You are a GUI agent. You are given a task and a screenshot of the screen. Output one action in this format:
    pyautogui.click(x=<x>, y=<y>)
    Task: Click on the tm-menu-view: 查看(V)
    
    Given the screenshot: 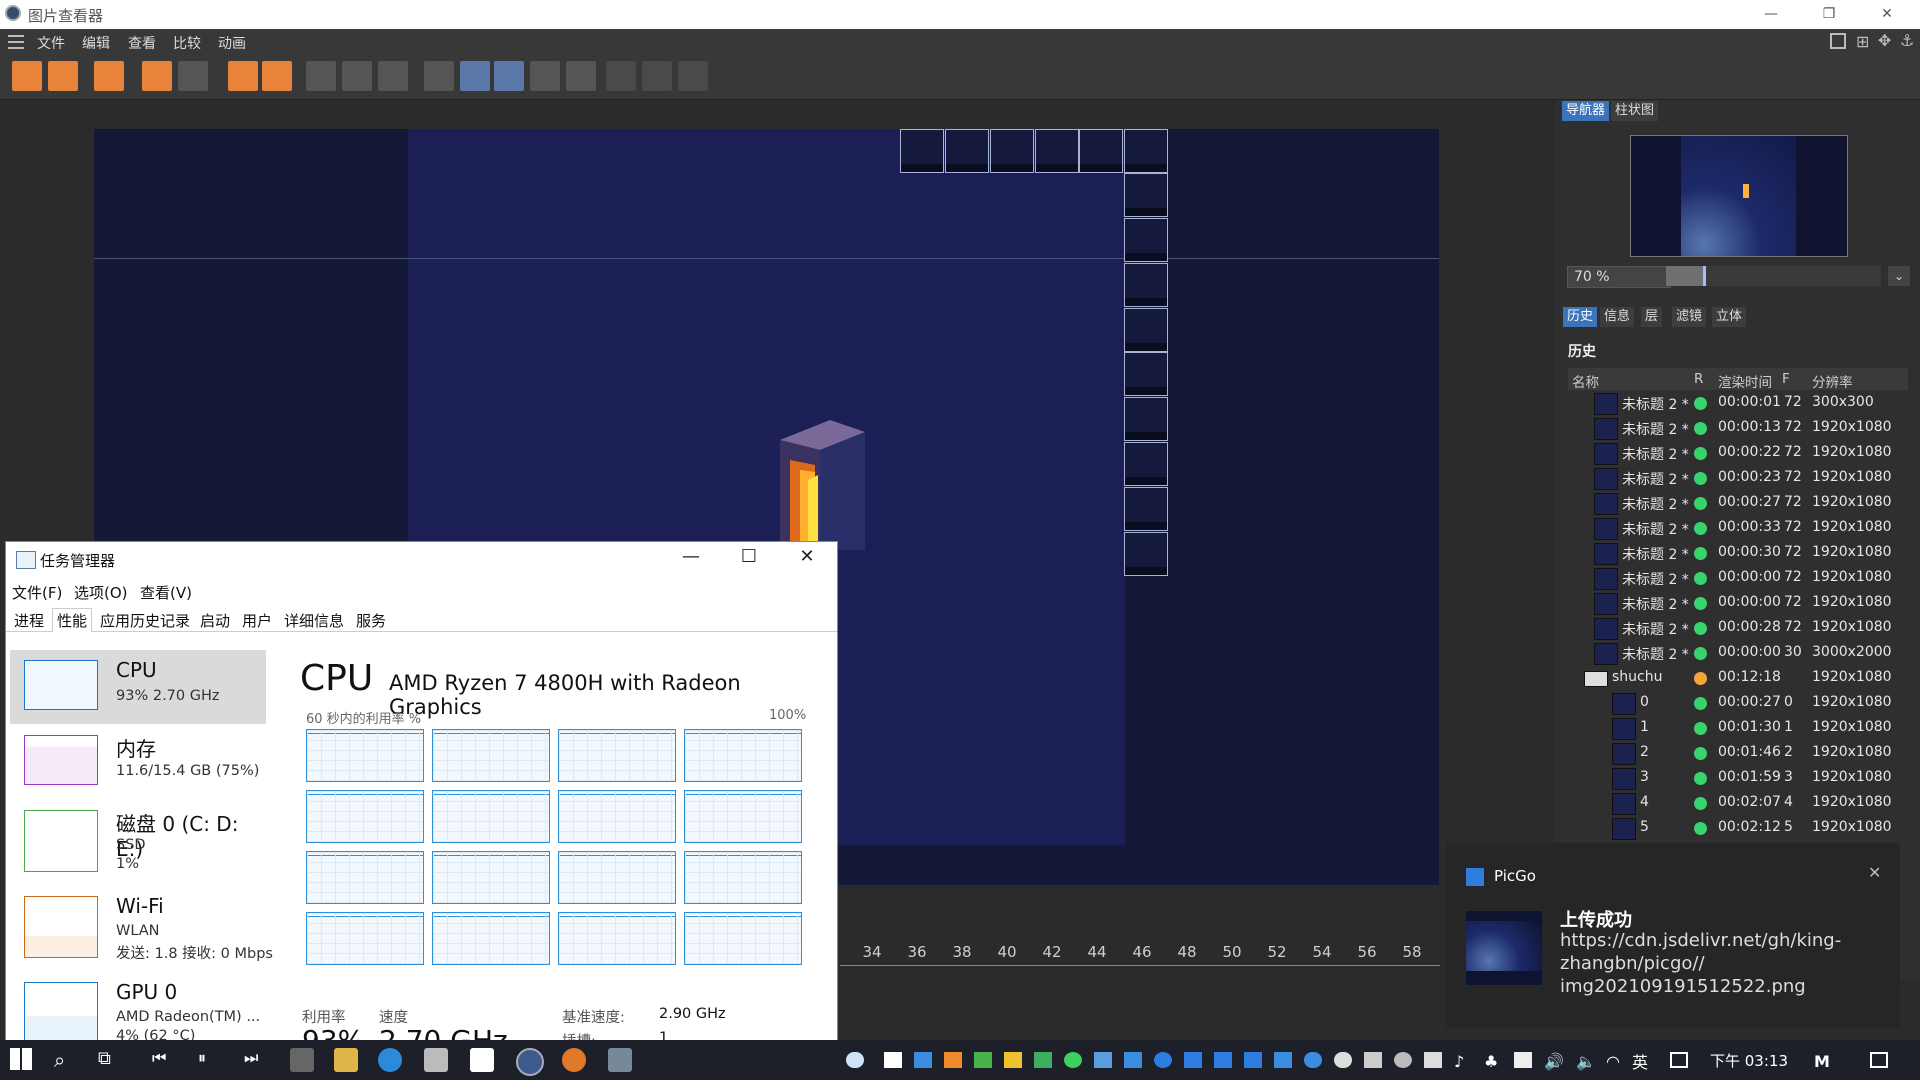 What is the action you would take?
    pyautogui.click(x=166, y=592)
    